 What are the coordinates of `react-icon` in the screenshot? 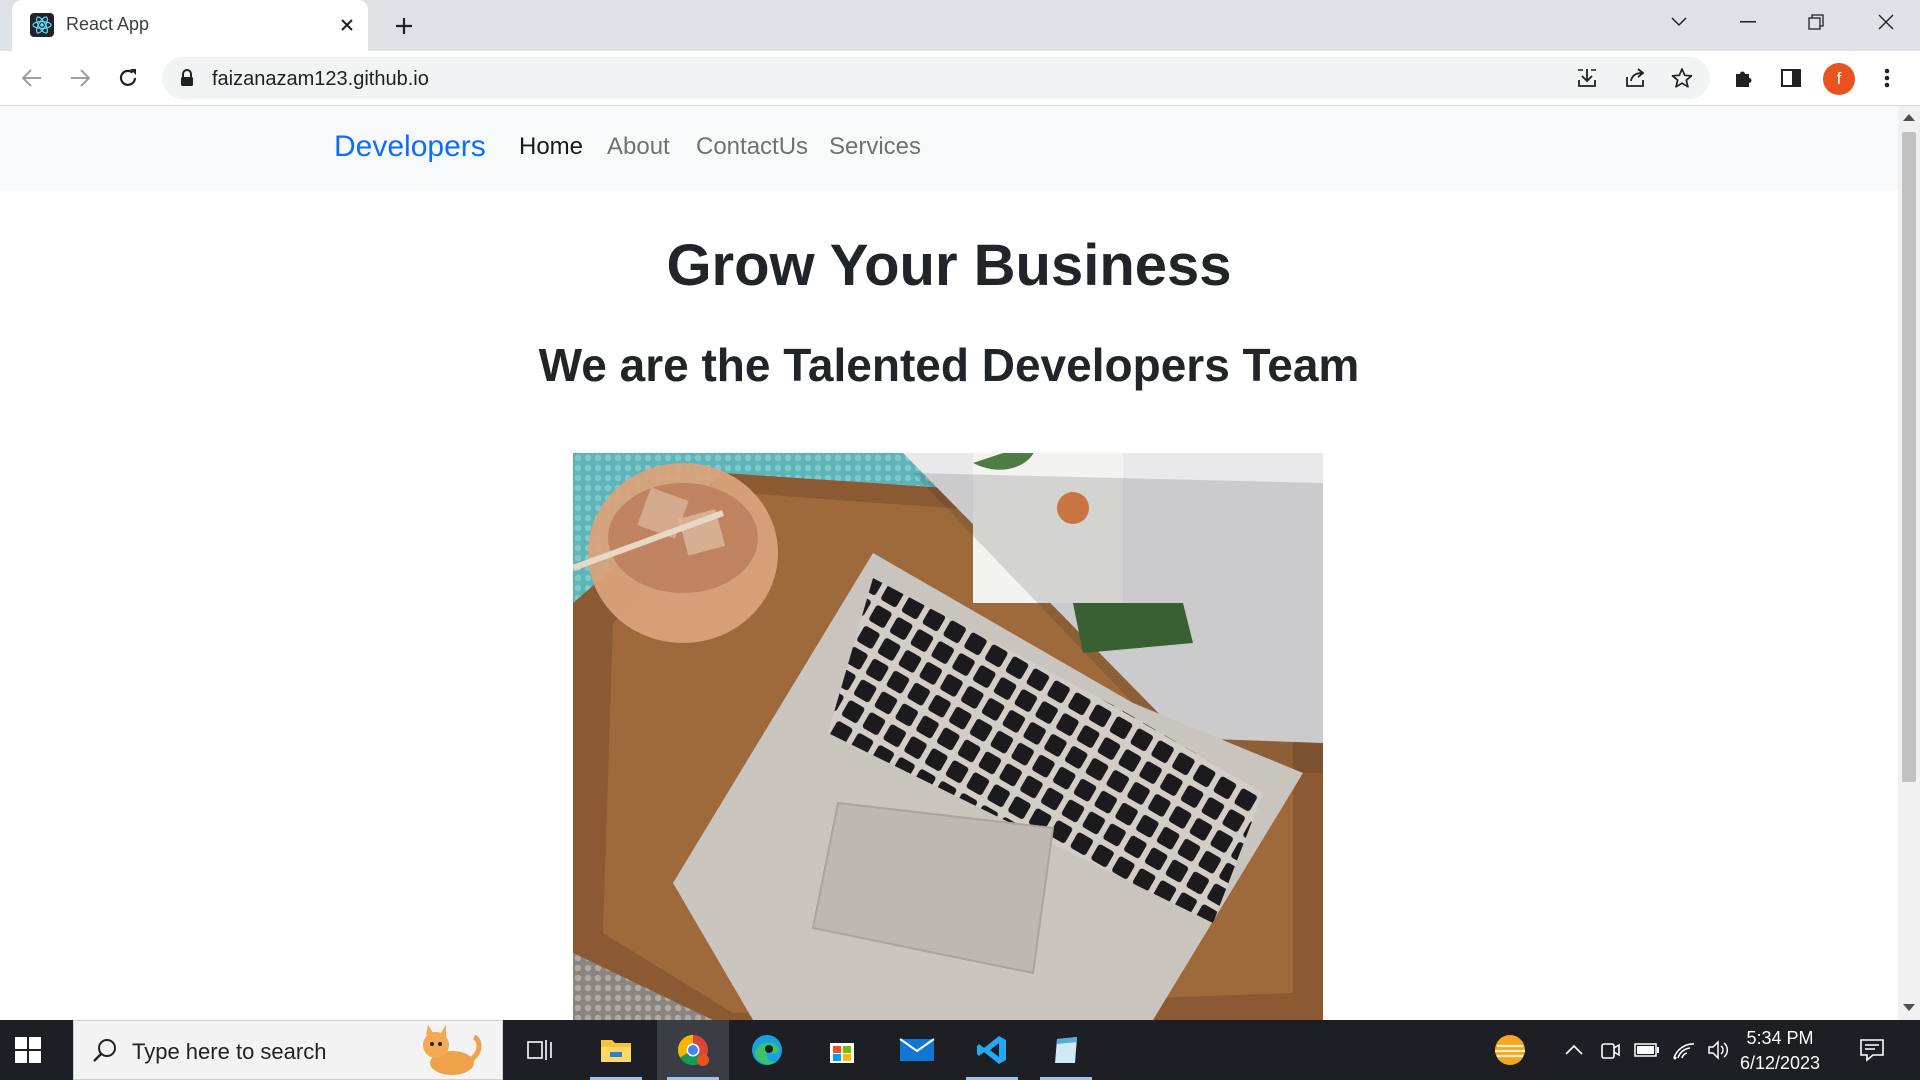 It's located at (42, 25).